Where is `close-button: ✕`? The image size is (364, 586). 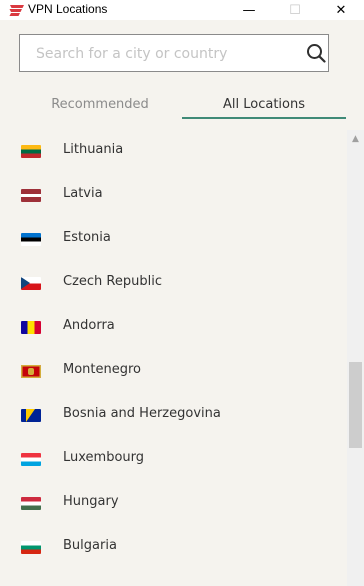 close-button: ✕ is located at coordinates (341, 10).